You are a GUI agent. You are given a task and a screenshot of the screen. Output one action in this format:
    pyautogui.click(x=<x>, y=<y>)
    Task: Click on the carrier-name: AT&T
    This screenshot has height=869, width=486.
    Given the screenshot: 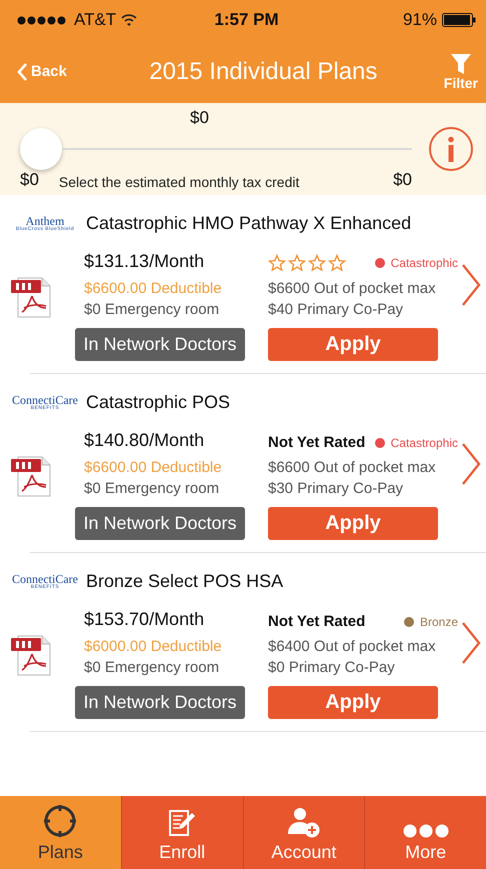 What is the action you would take?
    pyautogui.click(x=95, y=20)
    